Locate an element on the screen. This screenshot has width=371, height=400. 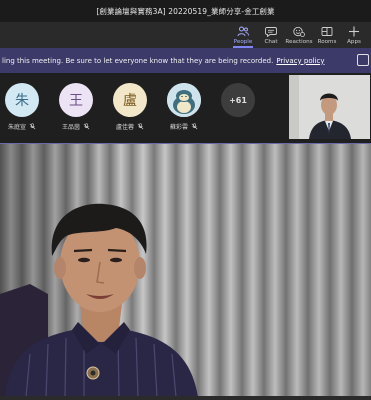
participant-name-row: 盧佳蓉 is located at coordinates (130, 126).